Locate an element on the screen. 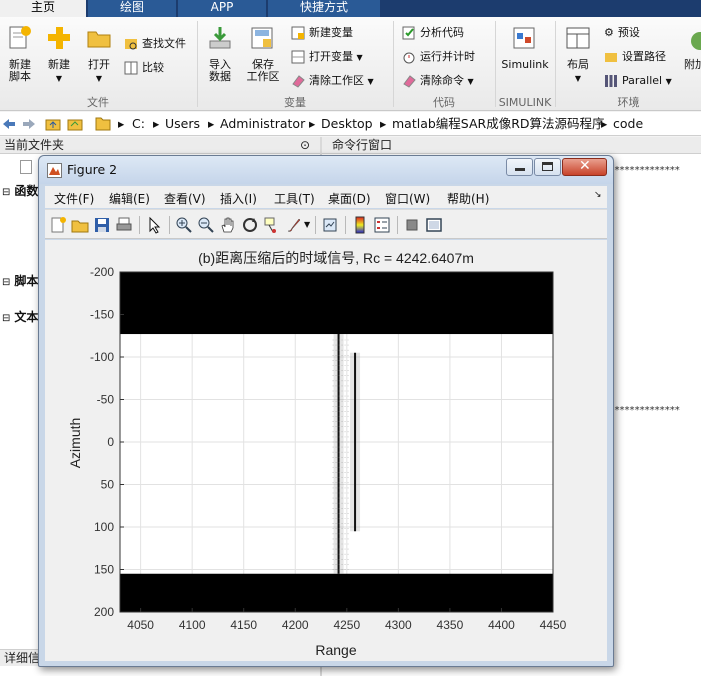 The image size is (701, 676). brush-icon is located at coordinates (294, 225).